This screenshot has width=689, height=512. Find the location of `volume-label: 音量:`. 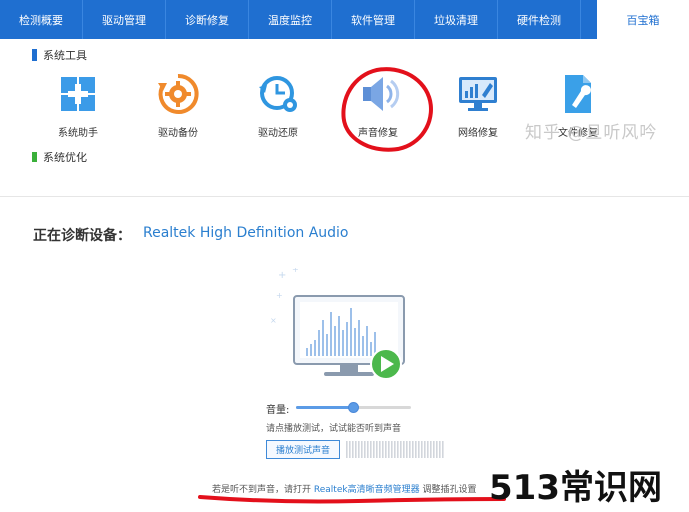

volume-label: 音量: is located at coordinates (278, 410).